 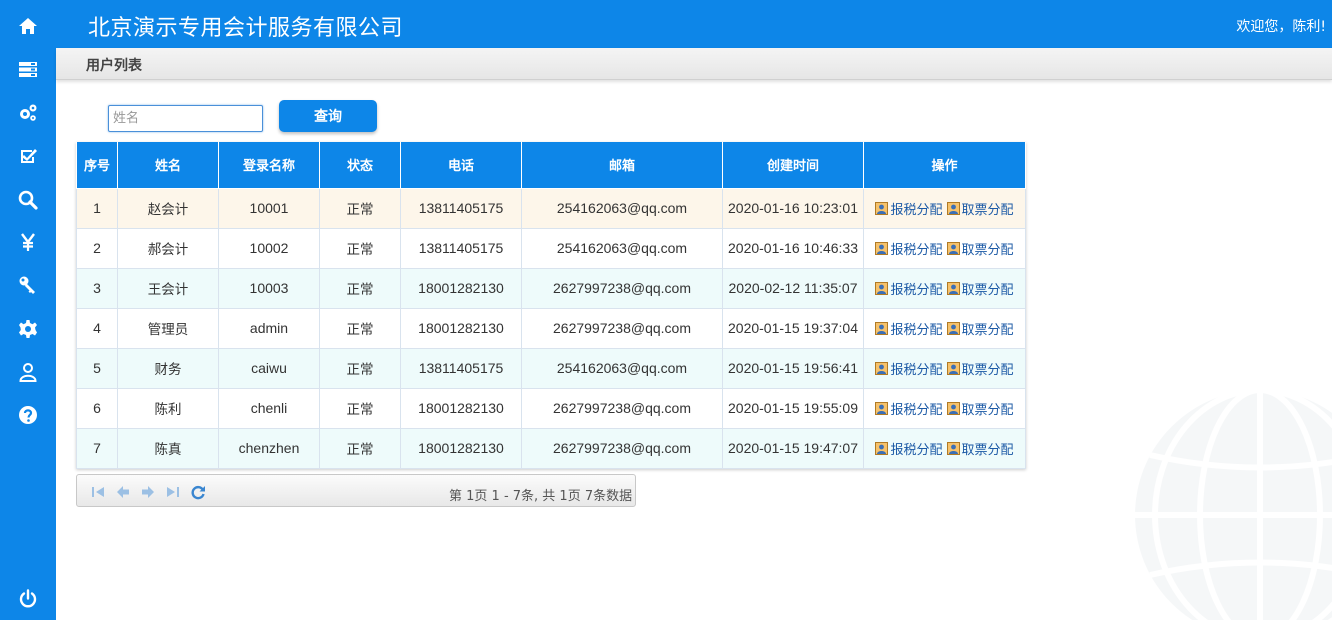 I want to click on power-icon, so click(x=28, y=598).